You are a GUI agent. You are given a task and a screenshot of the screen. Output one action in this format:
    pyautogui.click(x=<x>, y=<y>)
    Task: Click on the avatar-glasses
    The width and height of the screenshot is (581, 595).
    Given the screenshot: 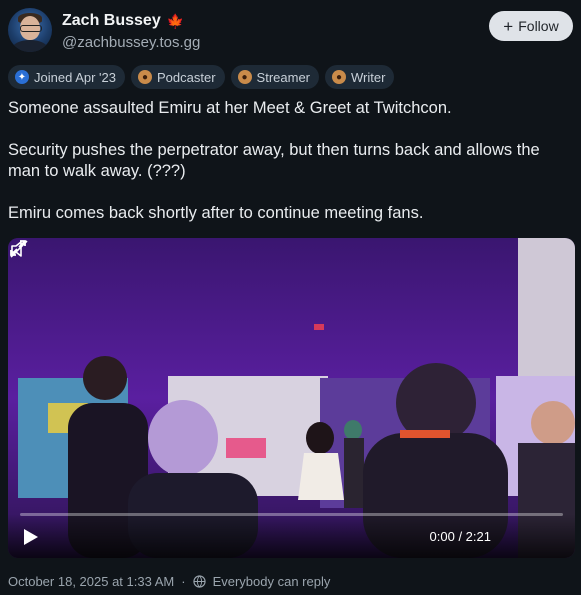 What is the action you would take?
    pyautogui.click(x=31, y=28)
    